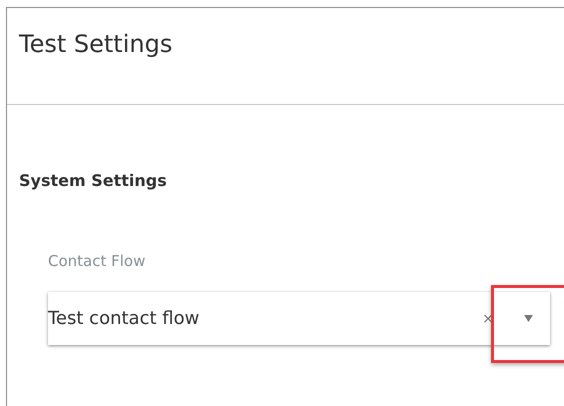 This screenshot has width=564, height=406. What do you see at coordinates (95, 44) in the screenshot?
I see `panel-title: Test Settings` at bounding box center [95, 44].